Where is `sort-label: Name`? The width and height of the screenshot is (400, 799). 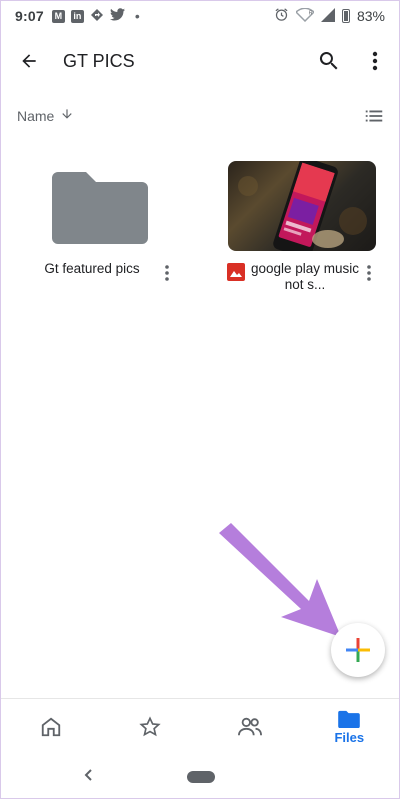 sort-label: Name is located at coordinates (36, 115).